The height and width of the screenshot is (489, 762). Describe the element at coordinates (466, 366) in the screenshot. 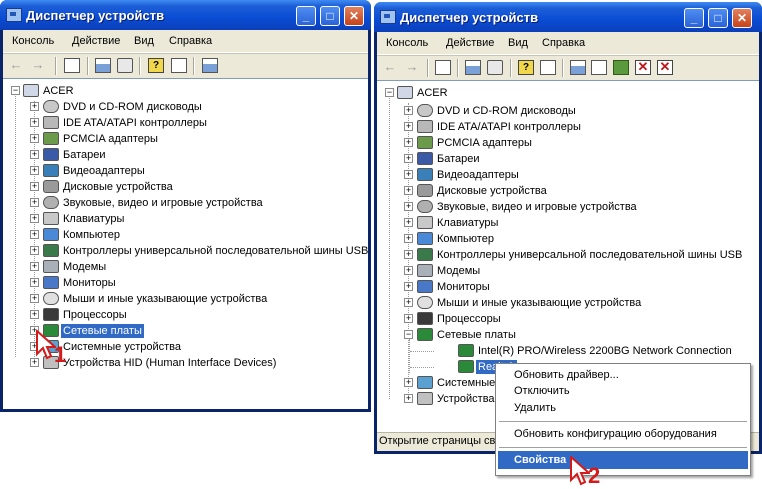

I see `network-card-icon` at that location.